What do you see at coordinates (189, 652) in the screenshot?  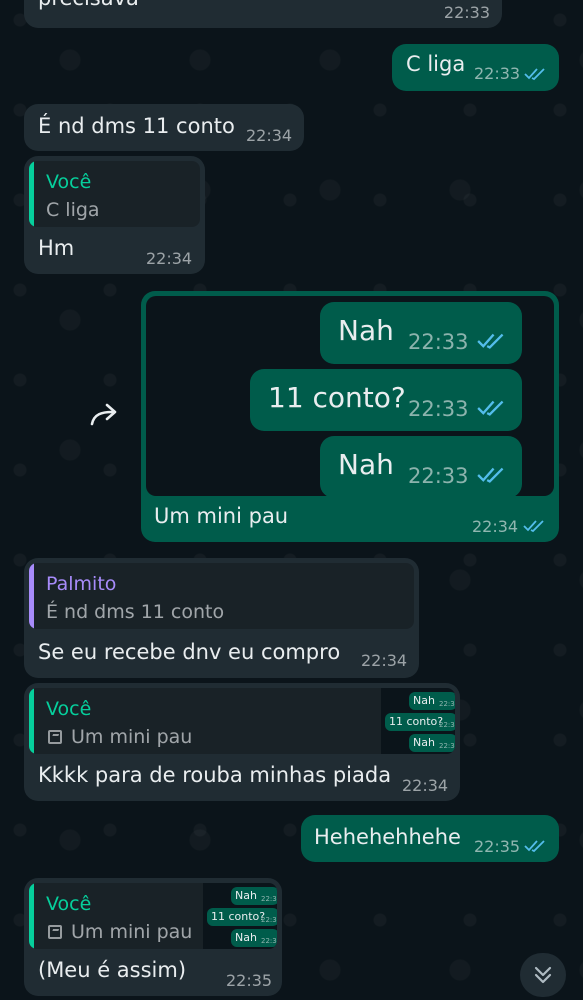 I see `message-text: Se eu recebe dnv eu compro` at bounding box center [189, 652].